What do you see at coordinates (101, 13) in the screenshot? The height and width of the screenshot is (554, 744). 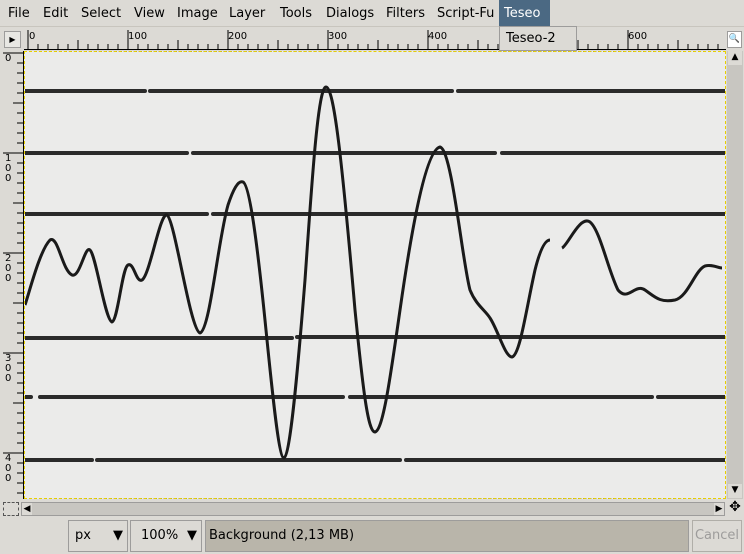 I see `menu-select: Select` at bounding box center [101, 13].